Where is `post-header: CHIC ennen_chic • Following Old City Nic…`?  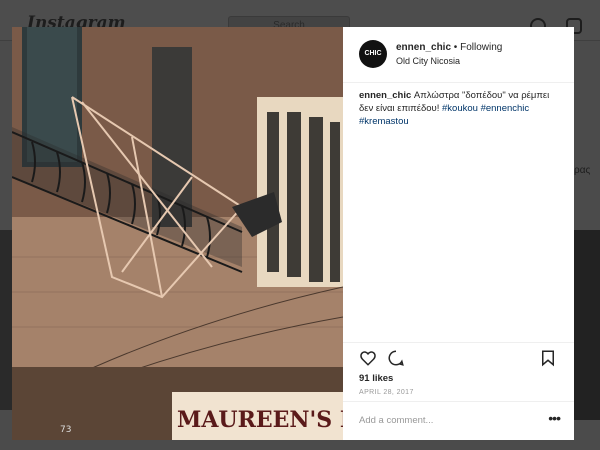
post-header: CHIC ennen_chic • Following Old City Nic… is located at coordinates (458, 55).